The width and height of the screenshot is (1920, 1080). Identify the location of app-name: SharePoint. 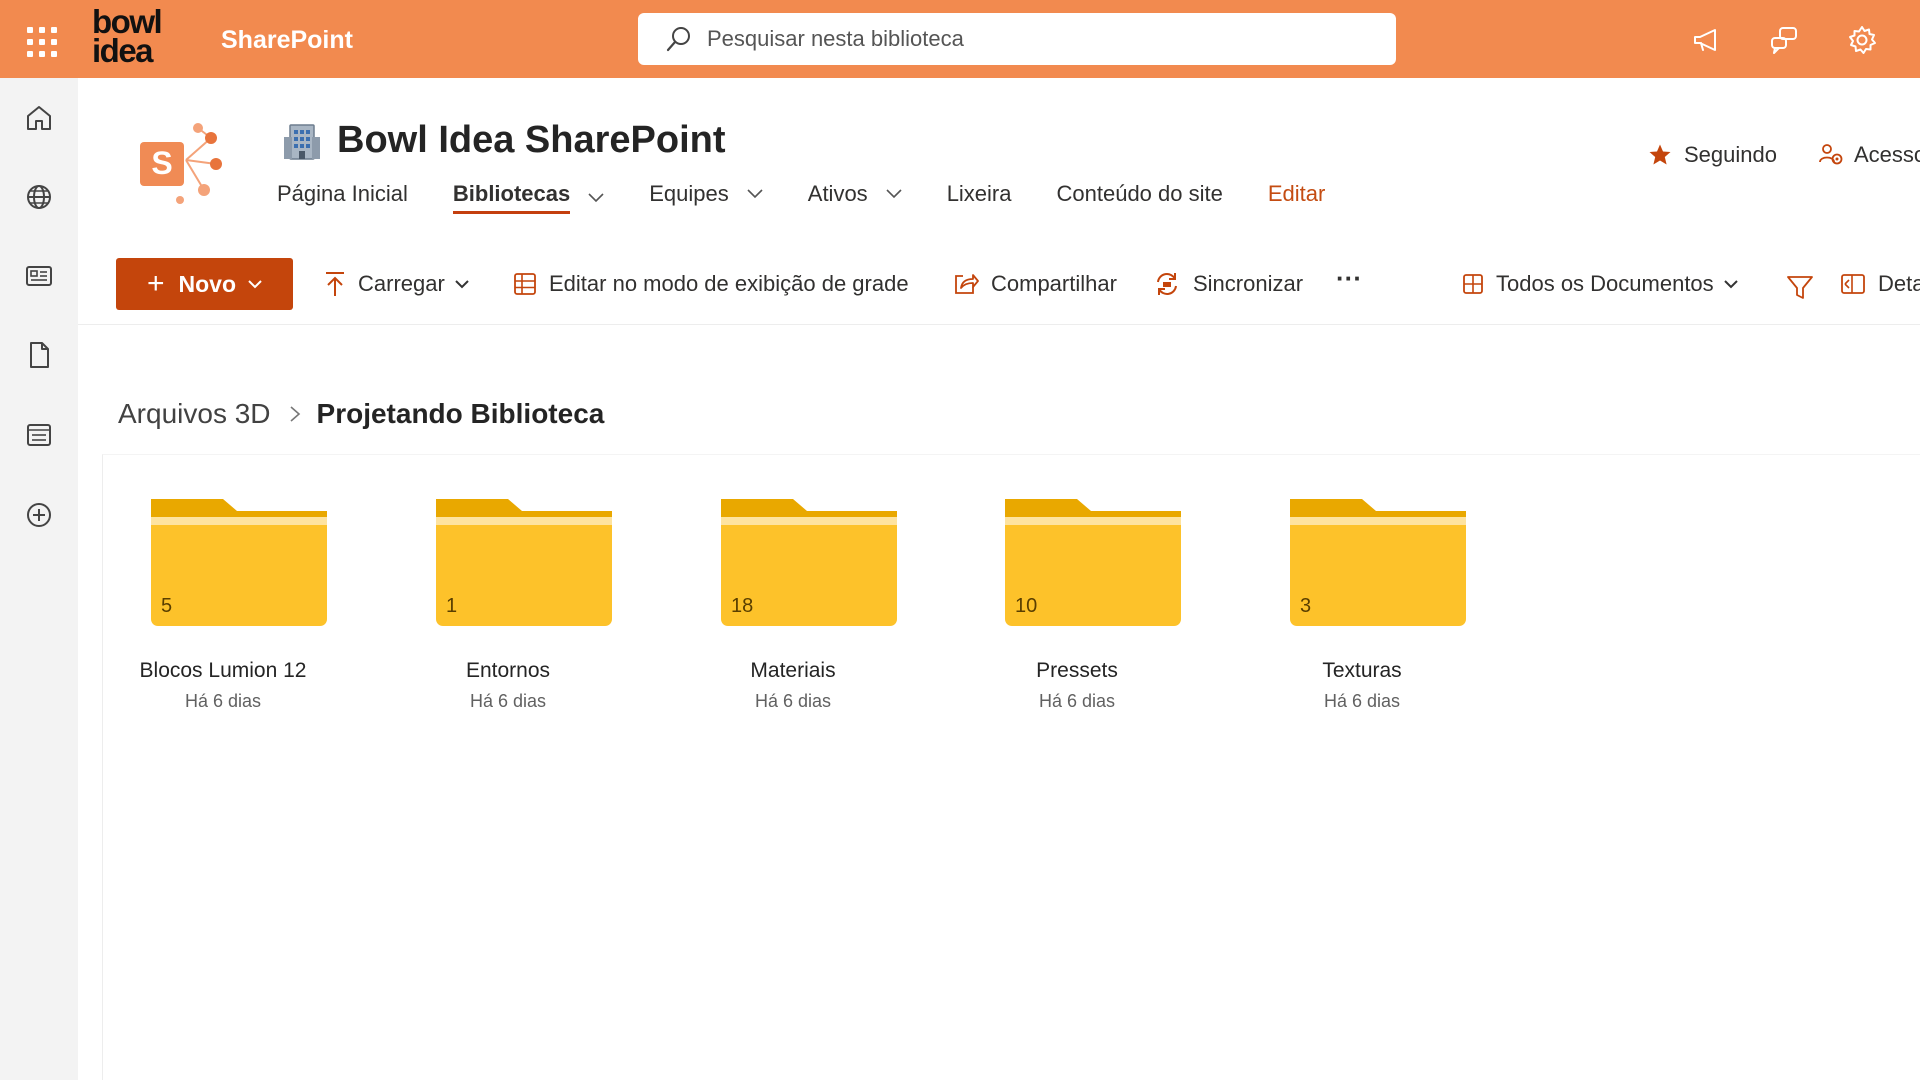
(287, 40).